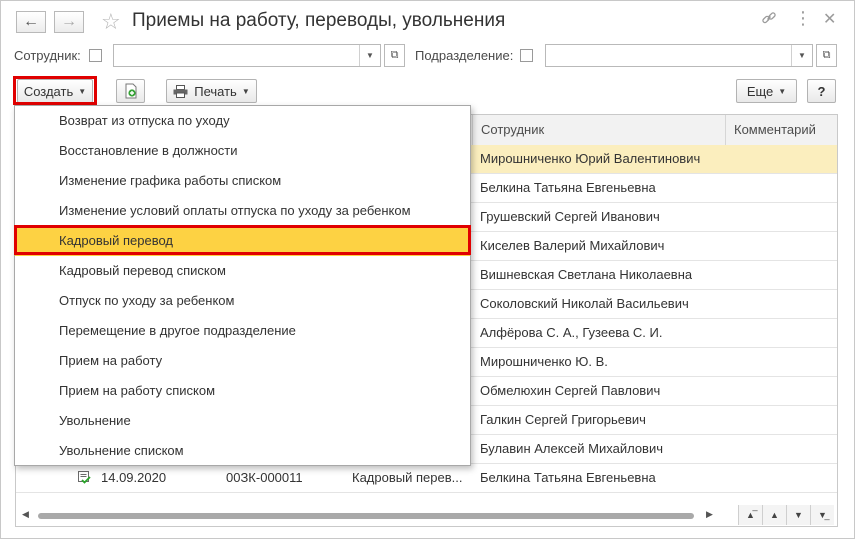 The image size is (855, 539). What do you see at coordinates (242, 391) in the screenshot?
I see `menu-item: Прием на работу списком` at bounding box center [242, 391].